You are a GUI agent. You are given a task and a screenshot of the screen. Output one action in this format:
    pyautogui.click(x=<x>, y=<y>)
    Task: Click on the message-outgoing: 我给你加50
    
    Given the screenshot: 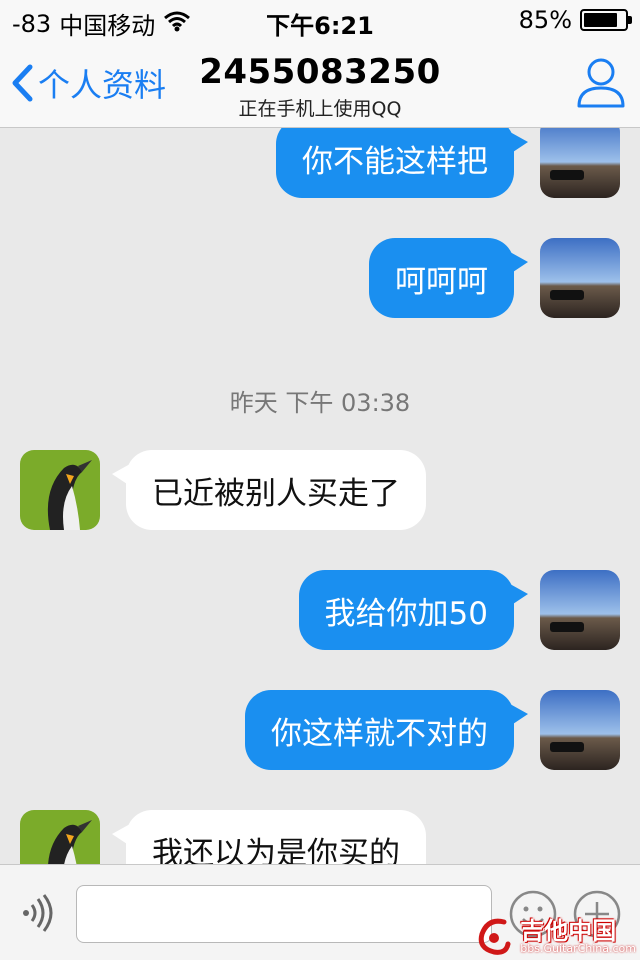 What is the action you would take?
    pyautogui.click(x=459, y=610)
    